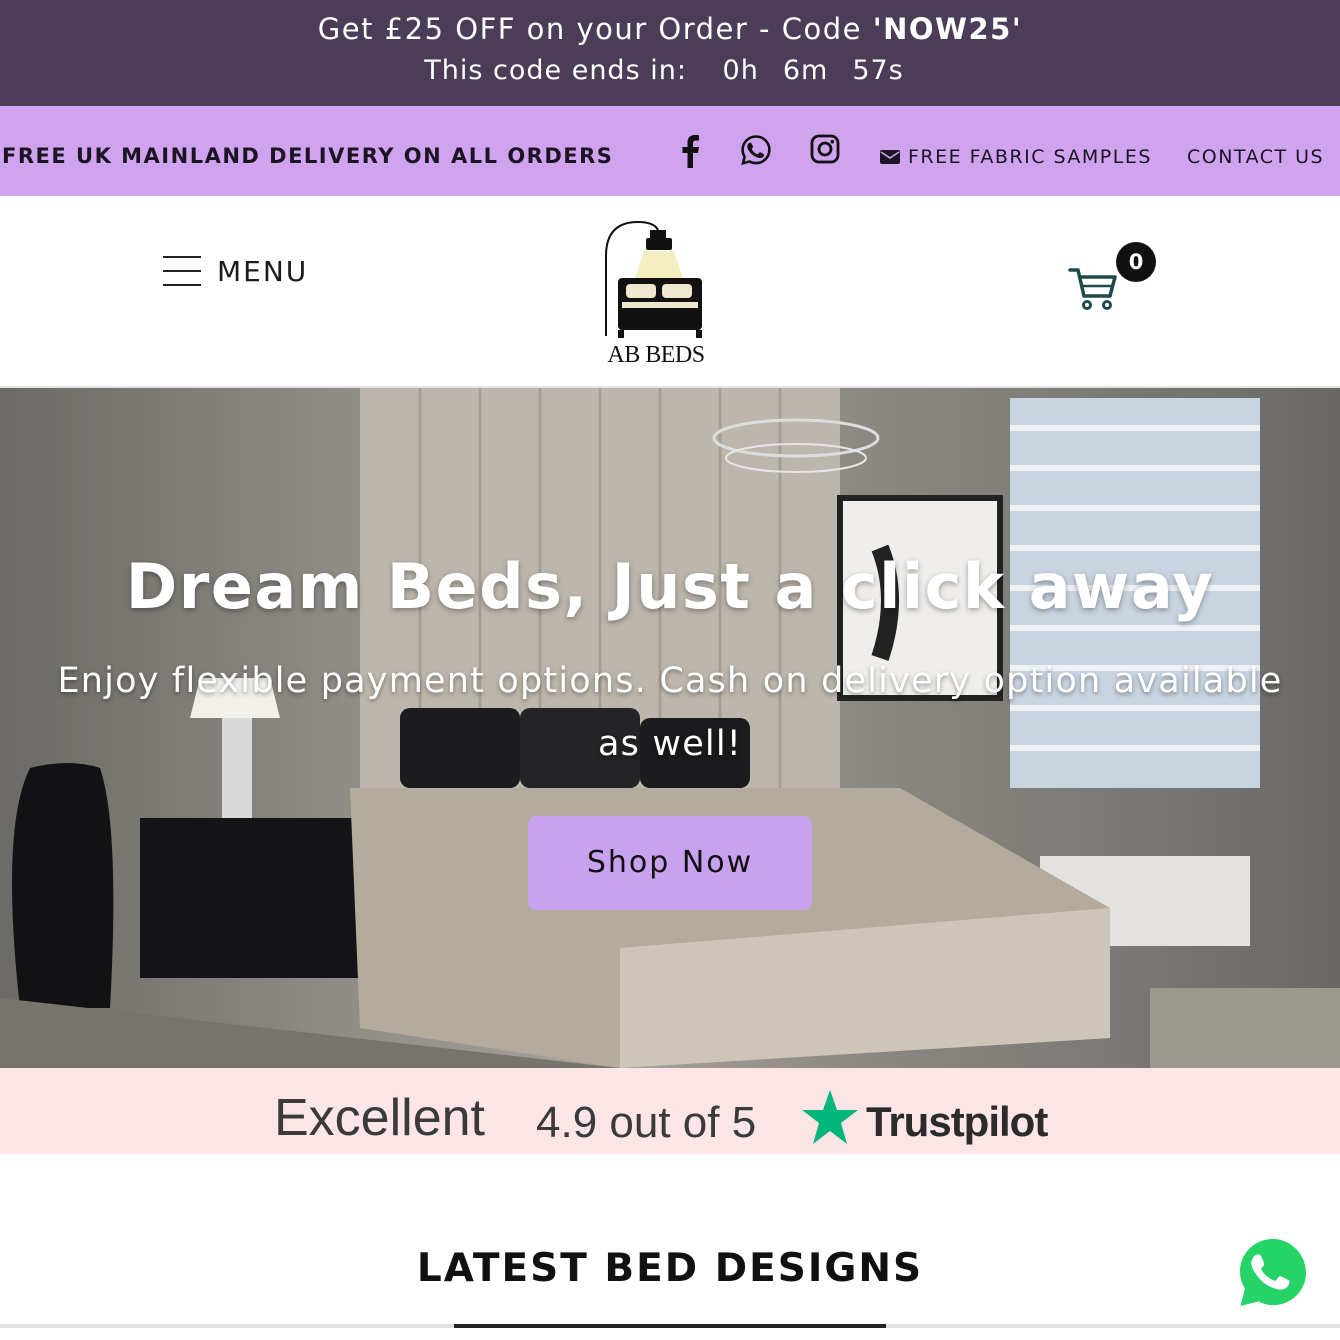 This screenshot has height=1340, width=1340. What do you see at coordinates (947, 29) in the screenshot?
I see `promo-code: 'NOW25'` at bounding box center [947, 29].